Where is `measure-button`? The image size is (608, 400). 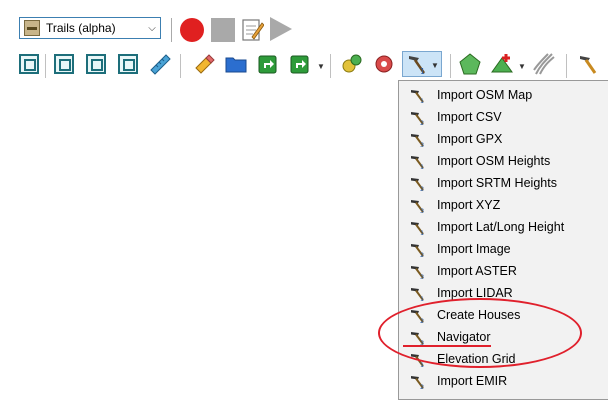 measure-button is located at coordinates (160, 64).